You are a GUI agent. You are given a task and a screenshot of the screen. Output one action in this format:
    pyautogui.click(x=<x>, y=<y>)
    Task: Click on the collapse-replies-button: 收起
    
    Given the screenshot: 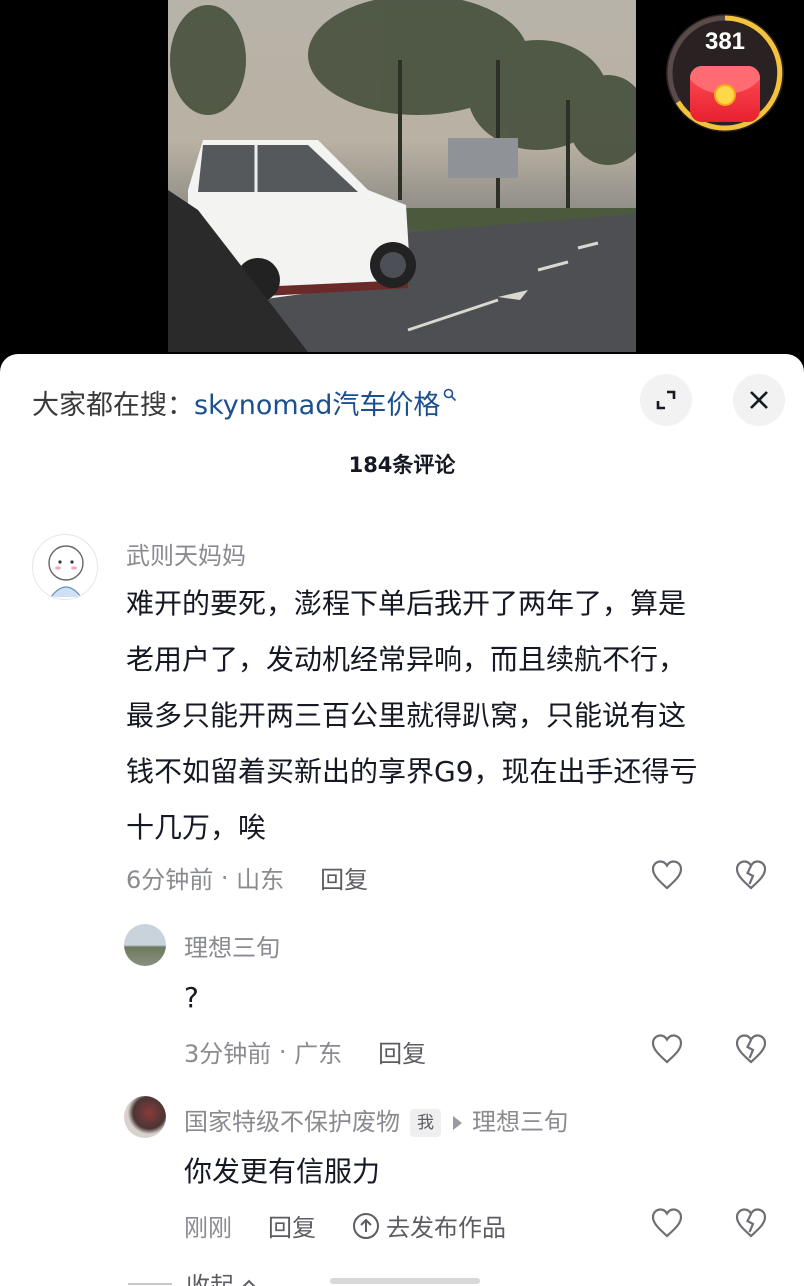 What is the action you would take?
    pyautogui.click(x=193, y=1276)
    